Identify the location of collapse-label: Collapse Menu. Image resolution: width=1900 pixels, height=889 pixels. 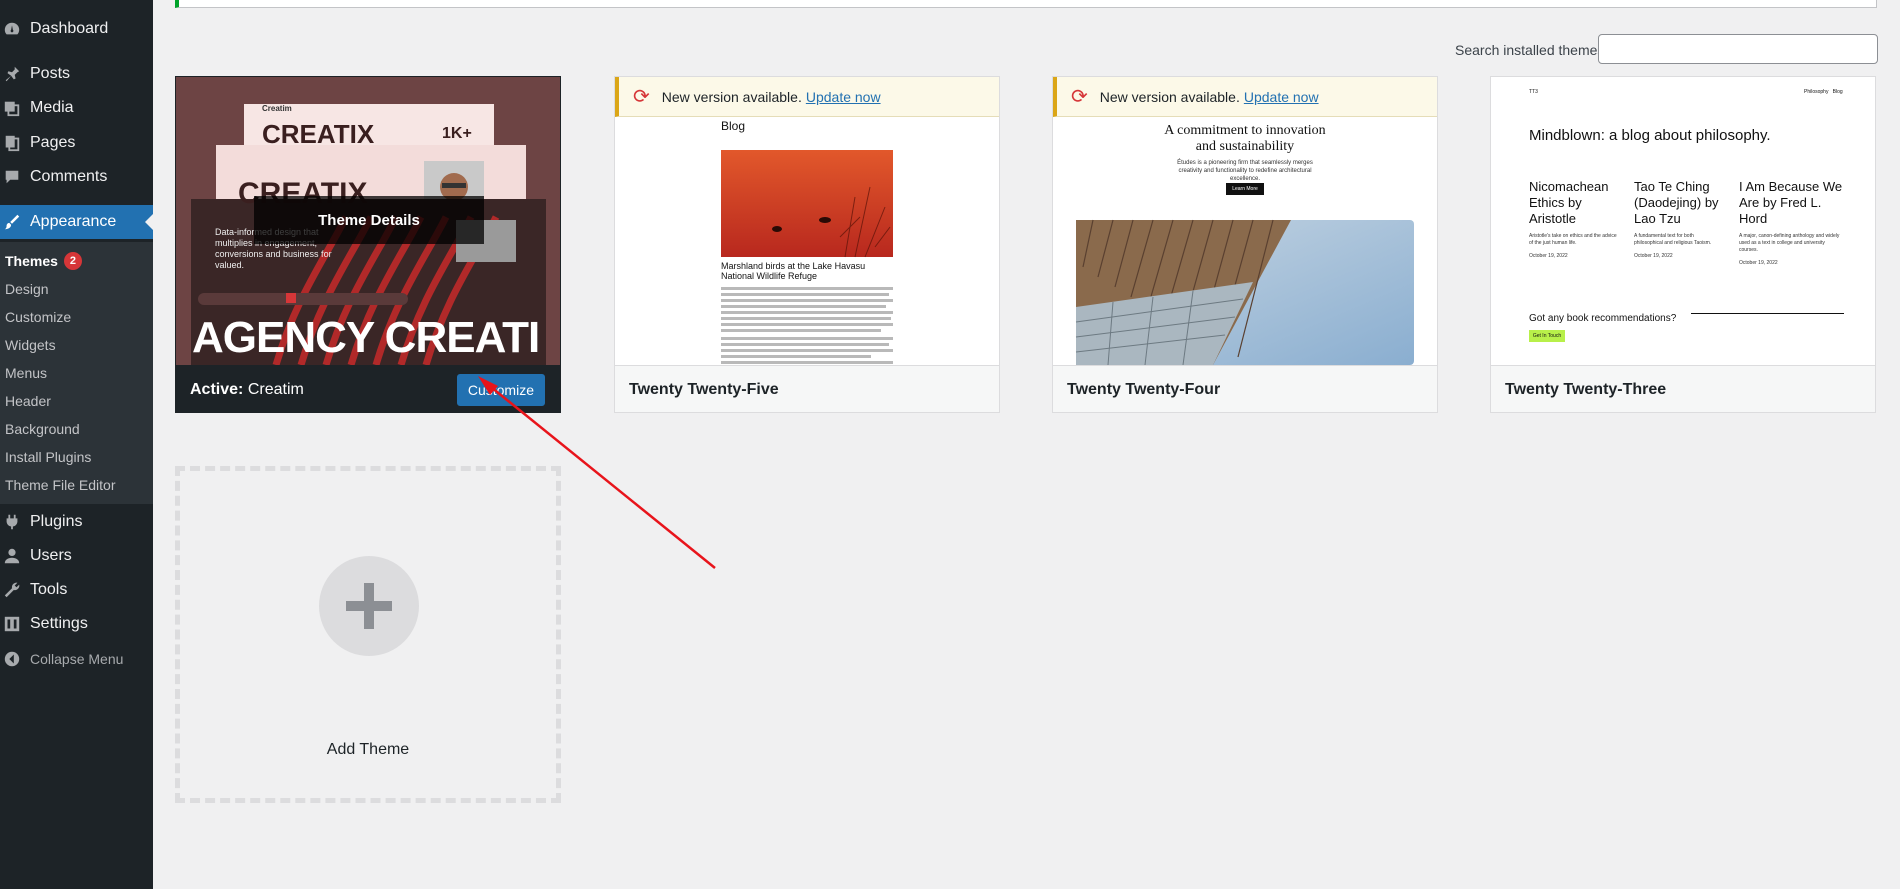
(77, 659).